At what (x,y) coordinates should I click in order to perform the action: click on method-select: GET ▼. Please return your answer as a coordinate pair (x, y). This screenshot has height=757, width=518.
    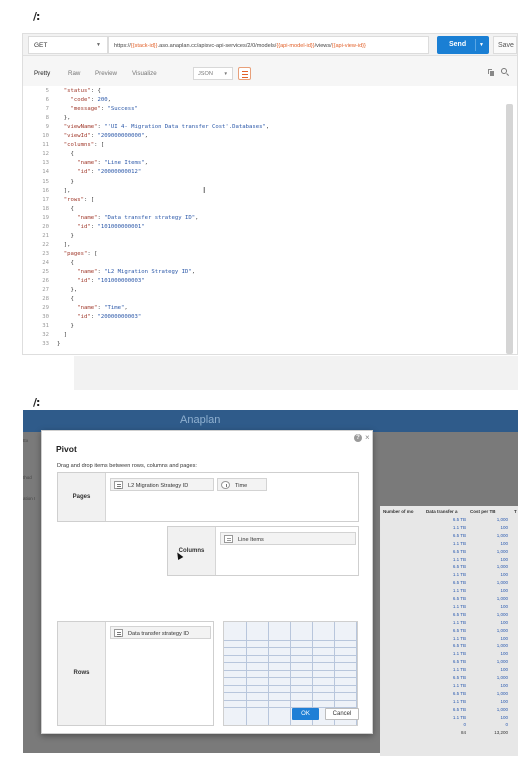
    Looking at the image, I should click on (68, 45).